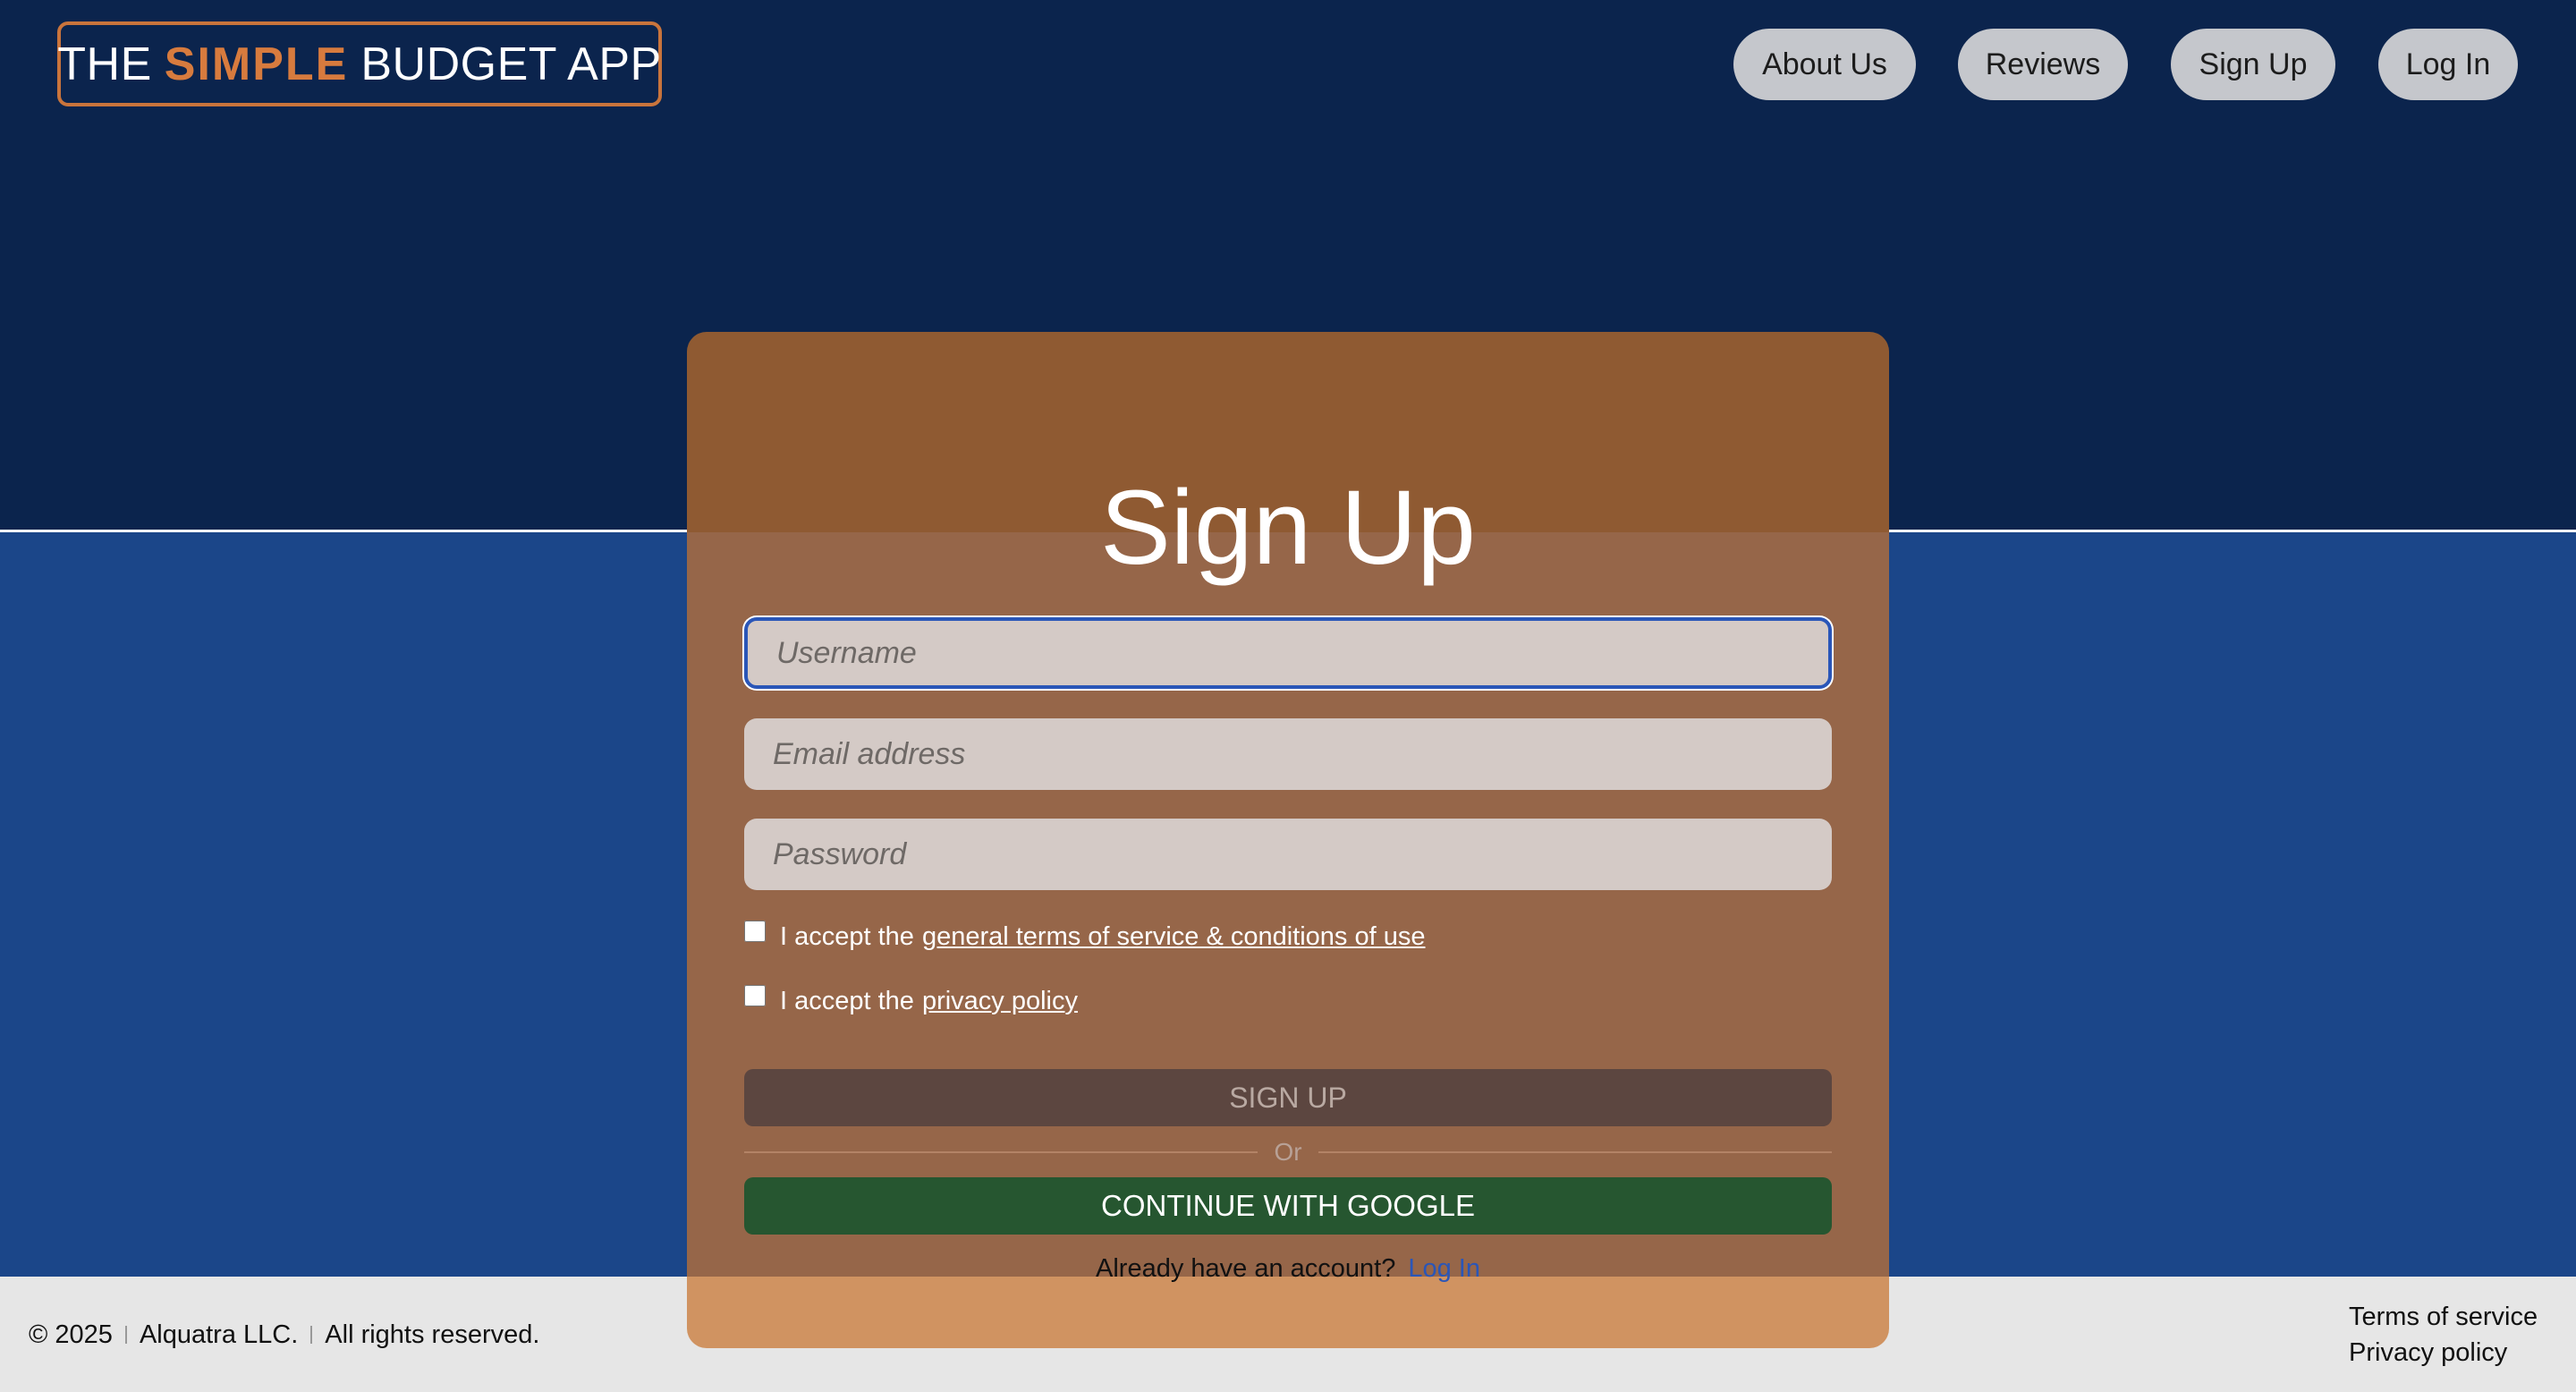  What do you see at coordinates (256, 64) in the screenshot?
I see `logo-accent: SIMPLE` at bounding box center [256, 64].